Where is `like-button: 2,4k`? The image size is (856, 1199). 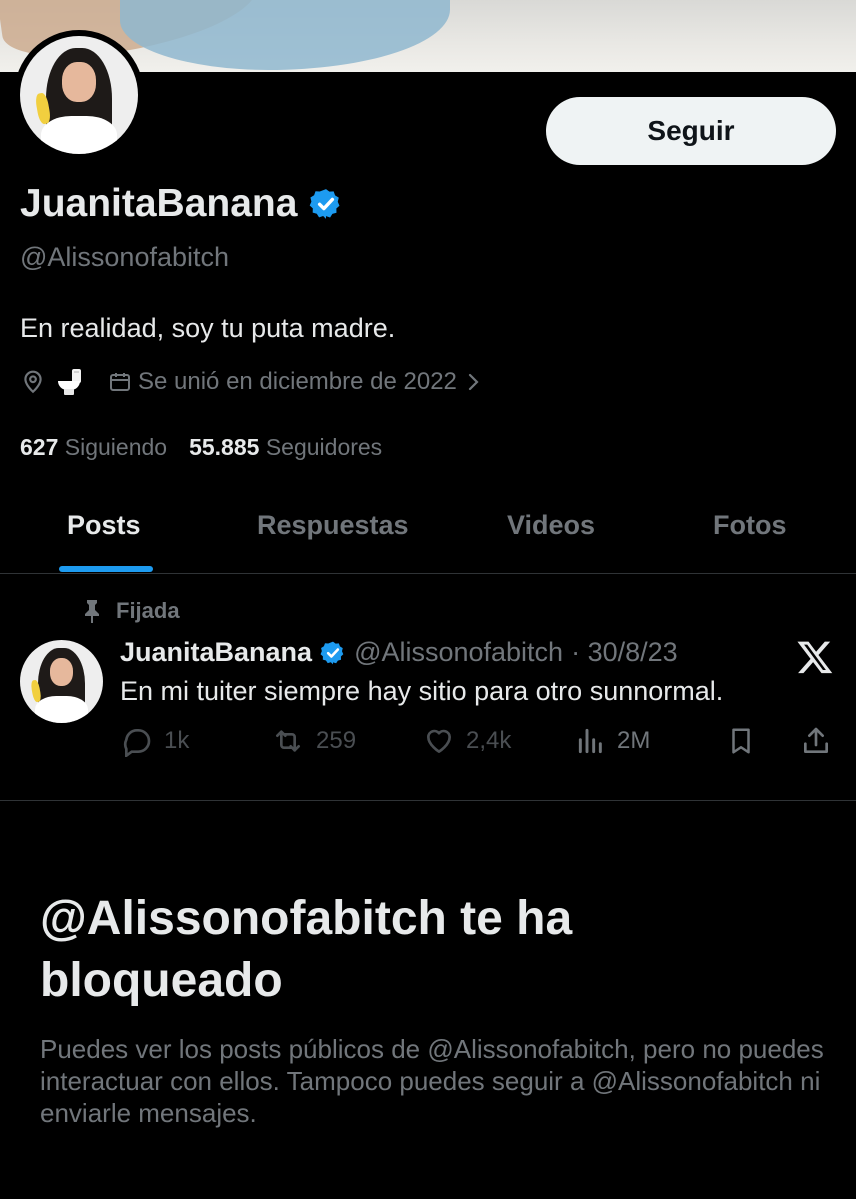
like-button: 2,4k is located at coordinates (466, 741).